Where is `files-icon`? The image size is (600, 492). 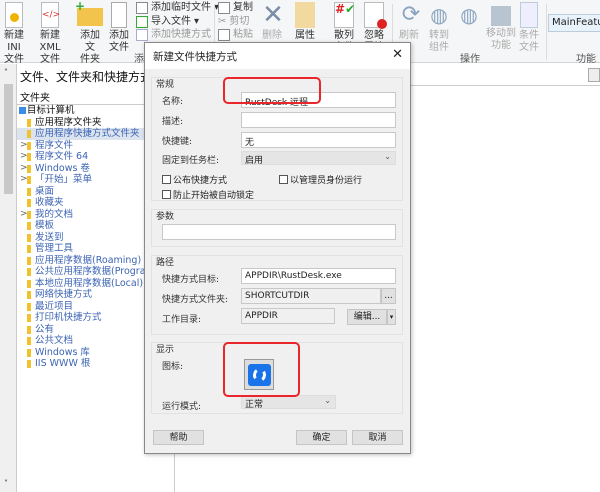
files-icon is located at coordinates (119, 15).